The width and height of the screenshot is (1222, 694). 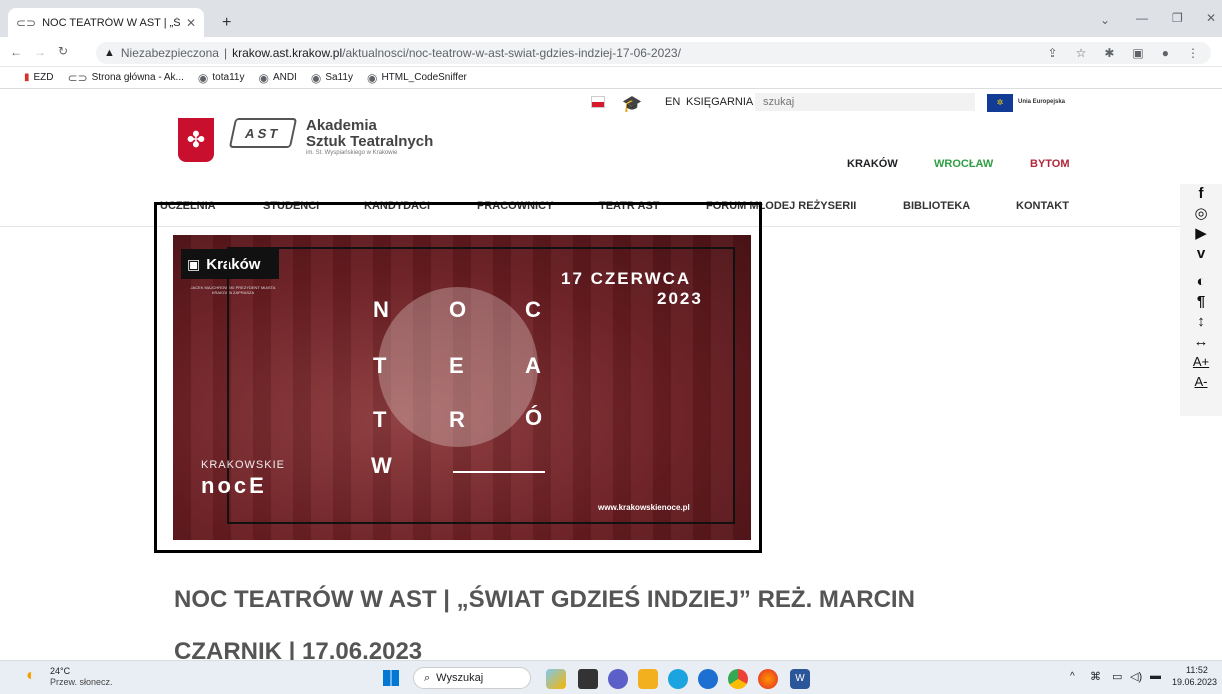 What do you see at coordinates (391, 678) in the screenshot?
I see `start-windows-icon` at bounding box center [391, 678].